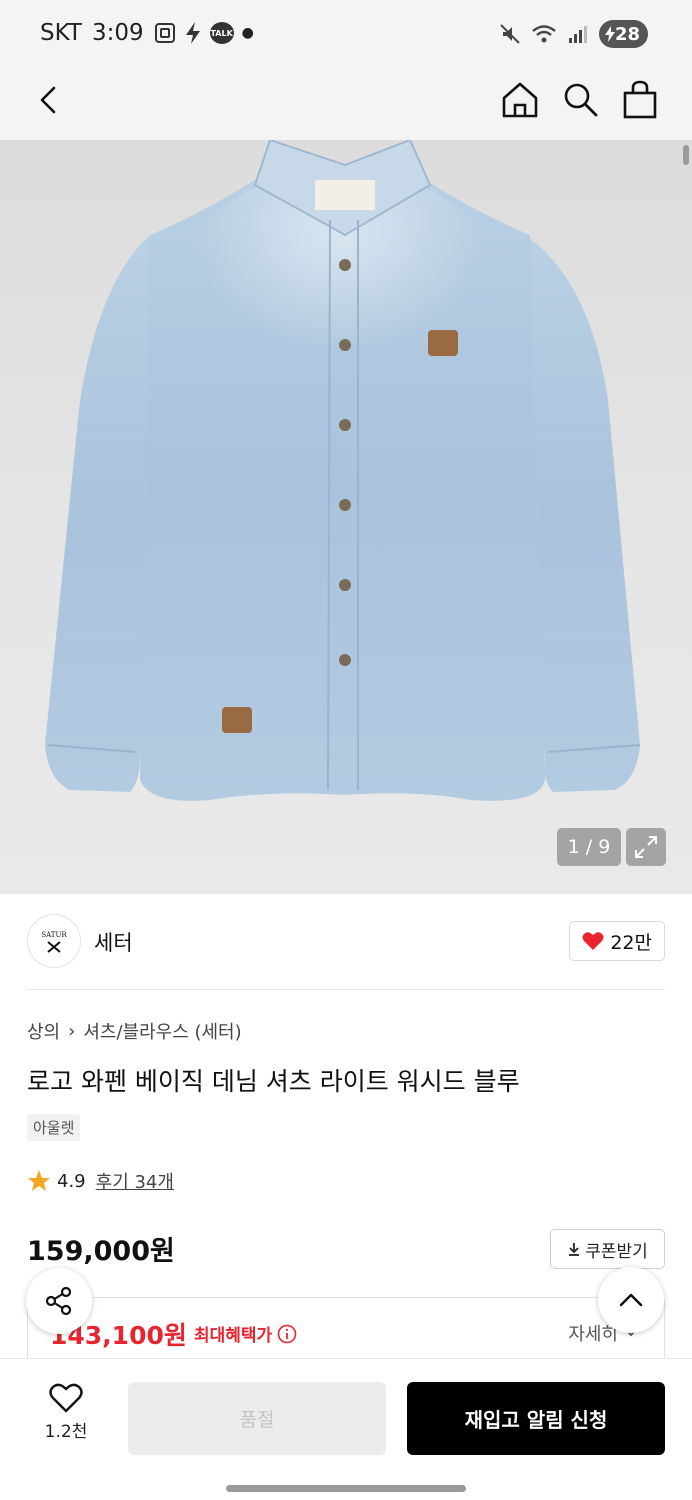  I want to click on expand-icon, so click(646, 847).